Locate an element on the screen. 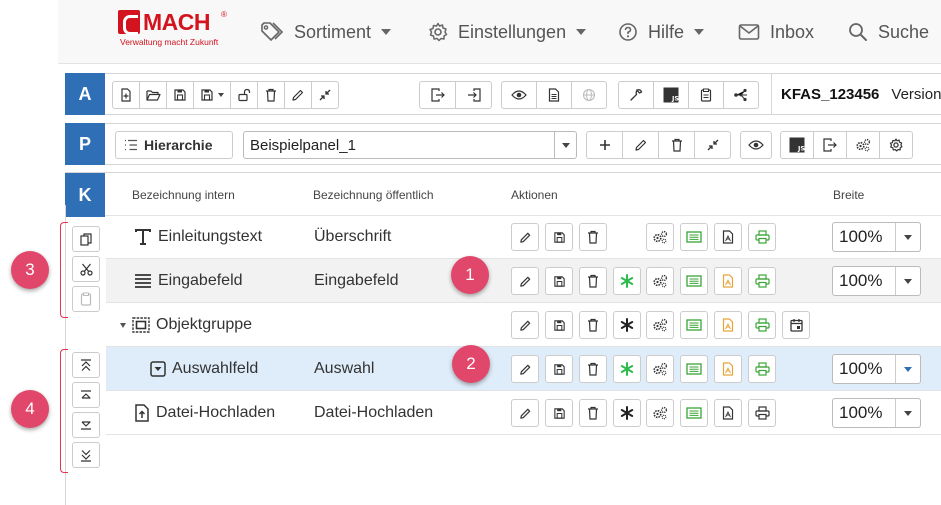 The height and width of the screenshot is (505, 941). clipboard-button is located at coordinates (706, 95).